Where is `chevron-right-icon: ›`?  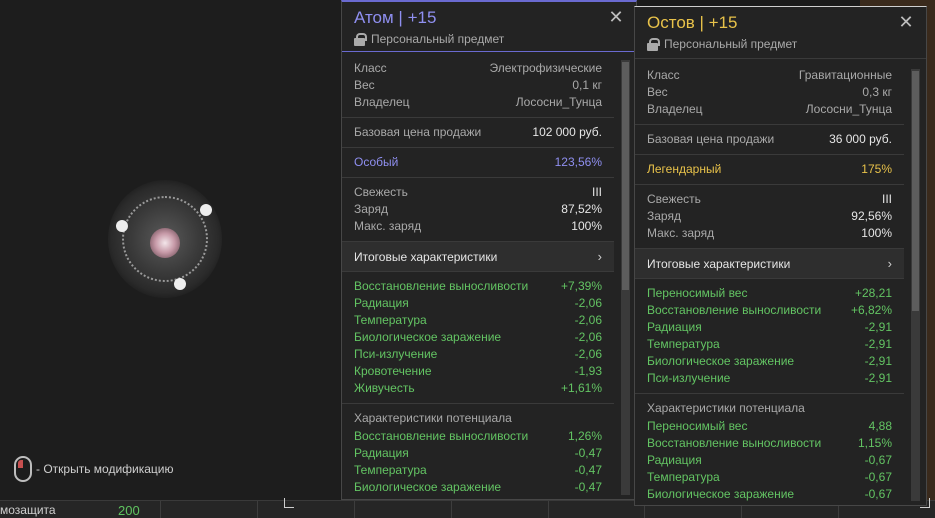 chevron-right-icon: › is located at coordinates (599, 256).